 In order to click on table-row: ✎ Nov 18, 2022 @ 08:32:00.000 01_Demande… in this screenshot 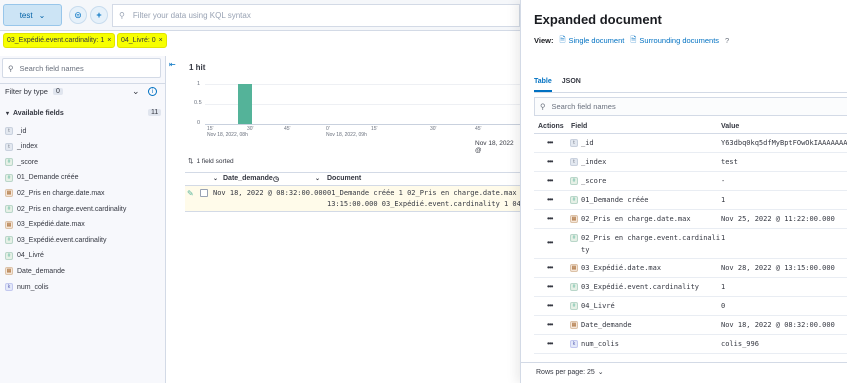, I will do `click(352, 199)`.